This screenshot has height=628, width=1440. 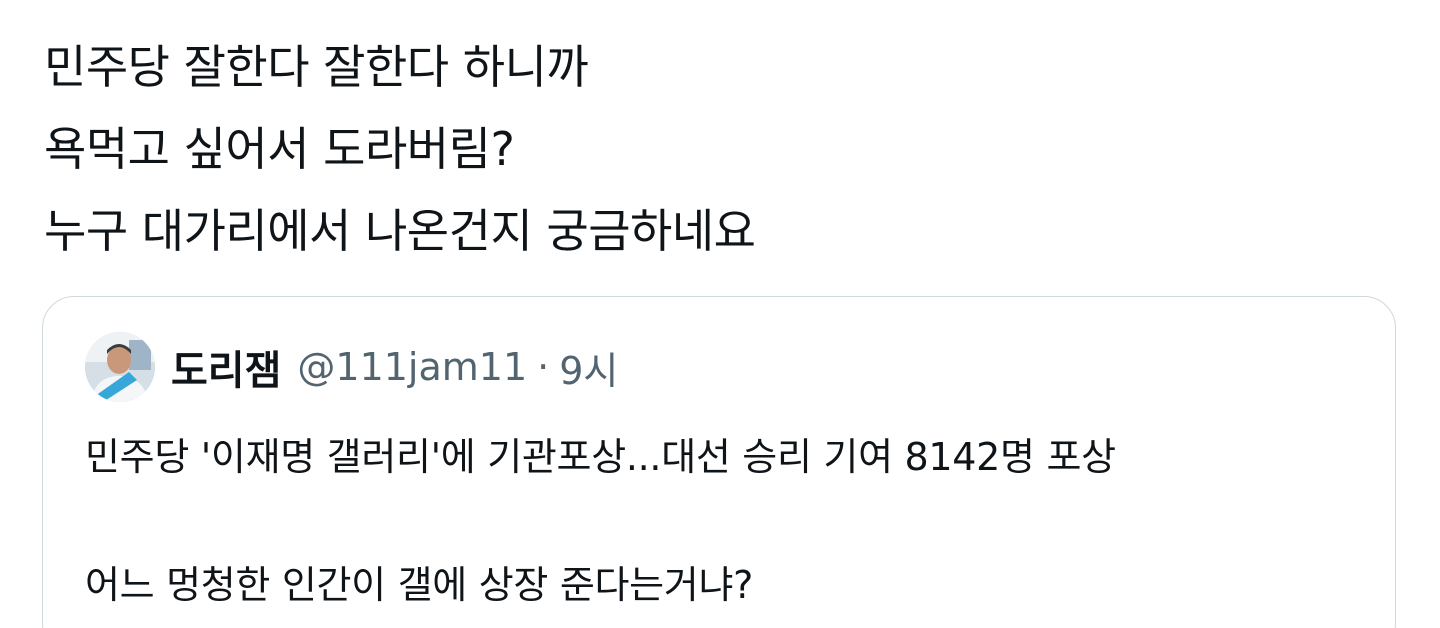 What do you see at coordinates (279, 149) in the screenshot?
I see `tweet-line-2: 욕먹고 싶어서 도라버림?` at bounding box center [279, 149].